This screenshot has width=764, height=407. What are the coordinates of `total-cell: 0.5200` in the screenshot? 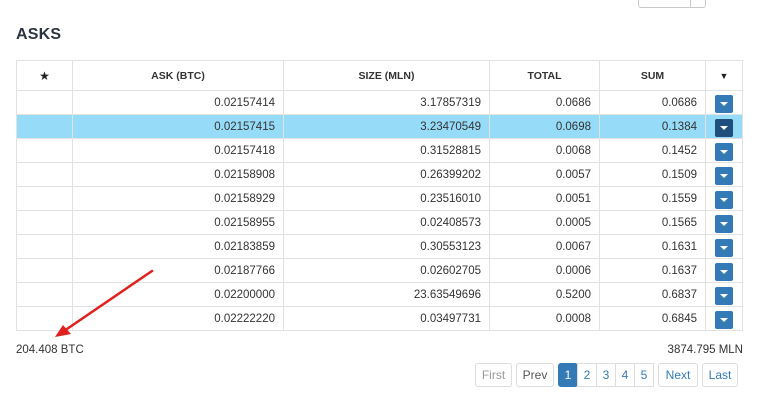 It's located at (544, 294).